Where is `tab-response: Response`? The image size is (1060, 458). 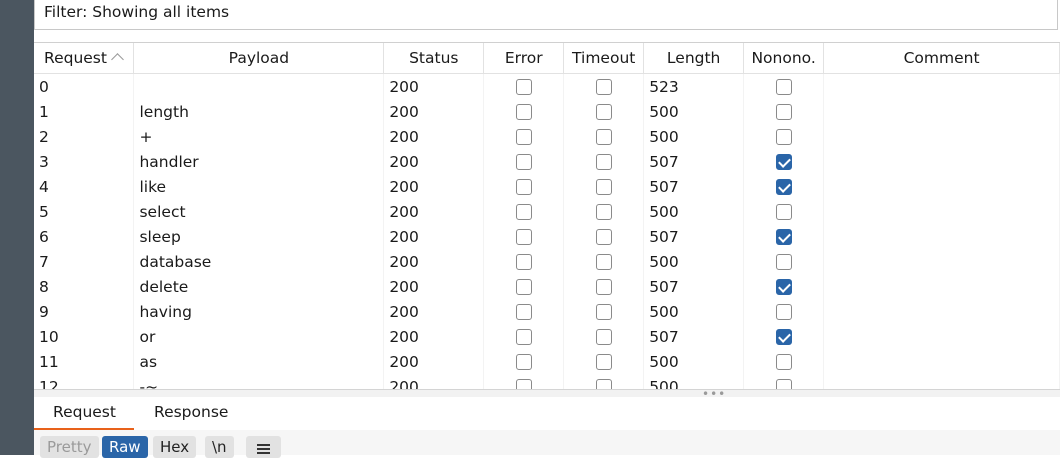 tab-response: Response is located at coordinates (191, 412).